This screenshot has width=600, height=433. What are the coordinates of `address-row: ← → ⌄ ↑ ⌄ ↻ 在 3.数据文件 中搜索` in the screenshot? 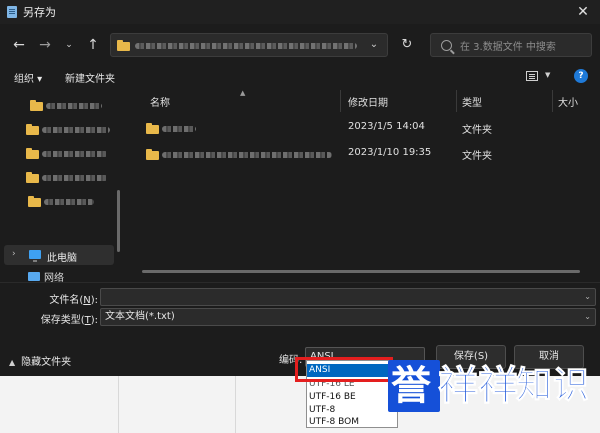 It's located at (300, 45).